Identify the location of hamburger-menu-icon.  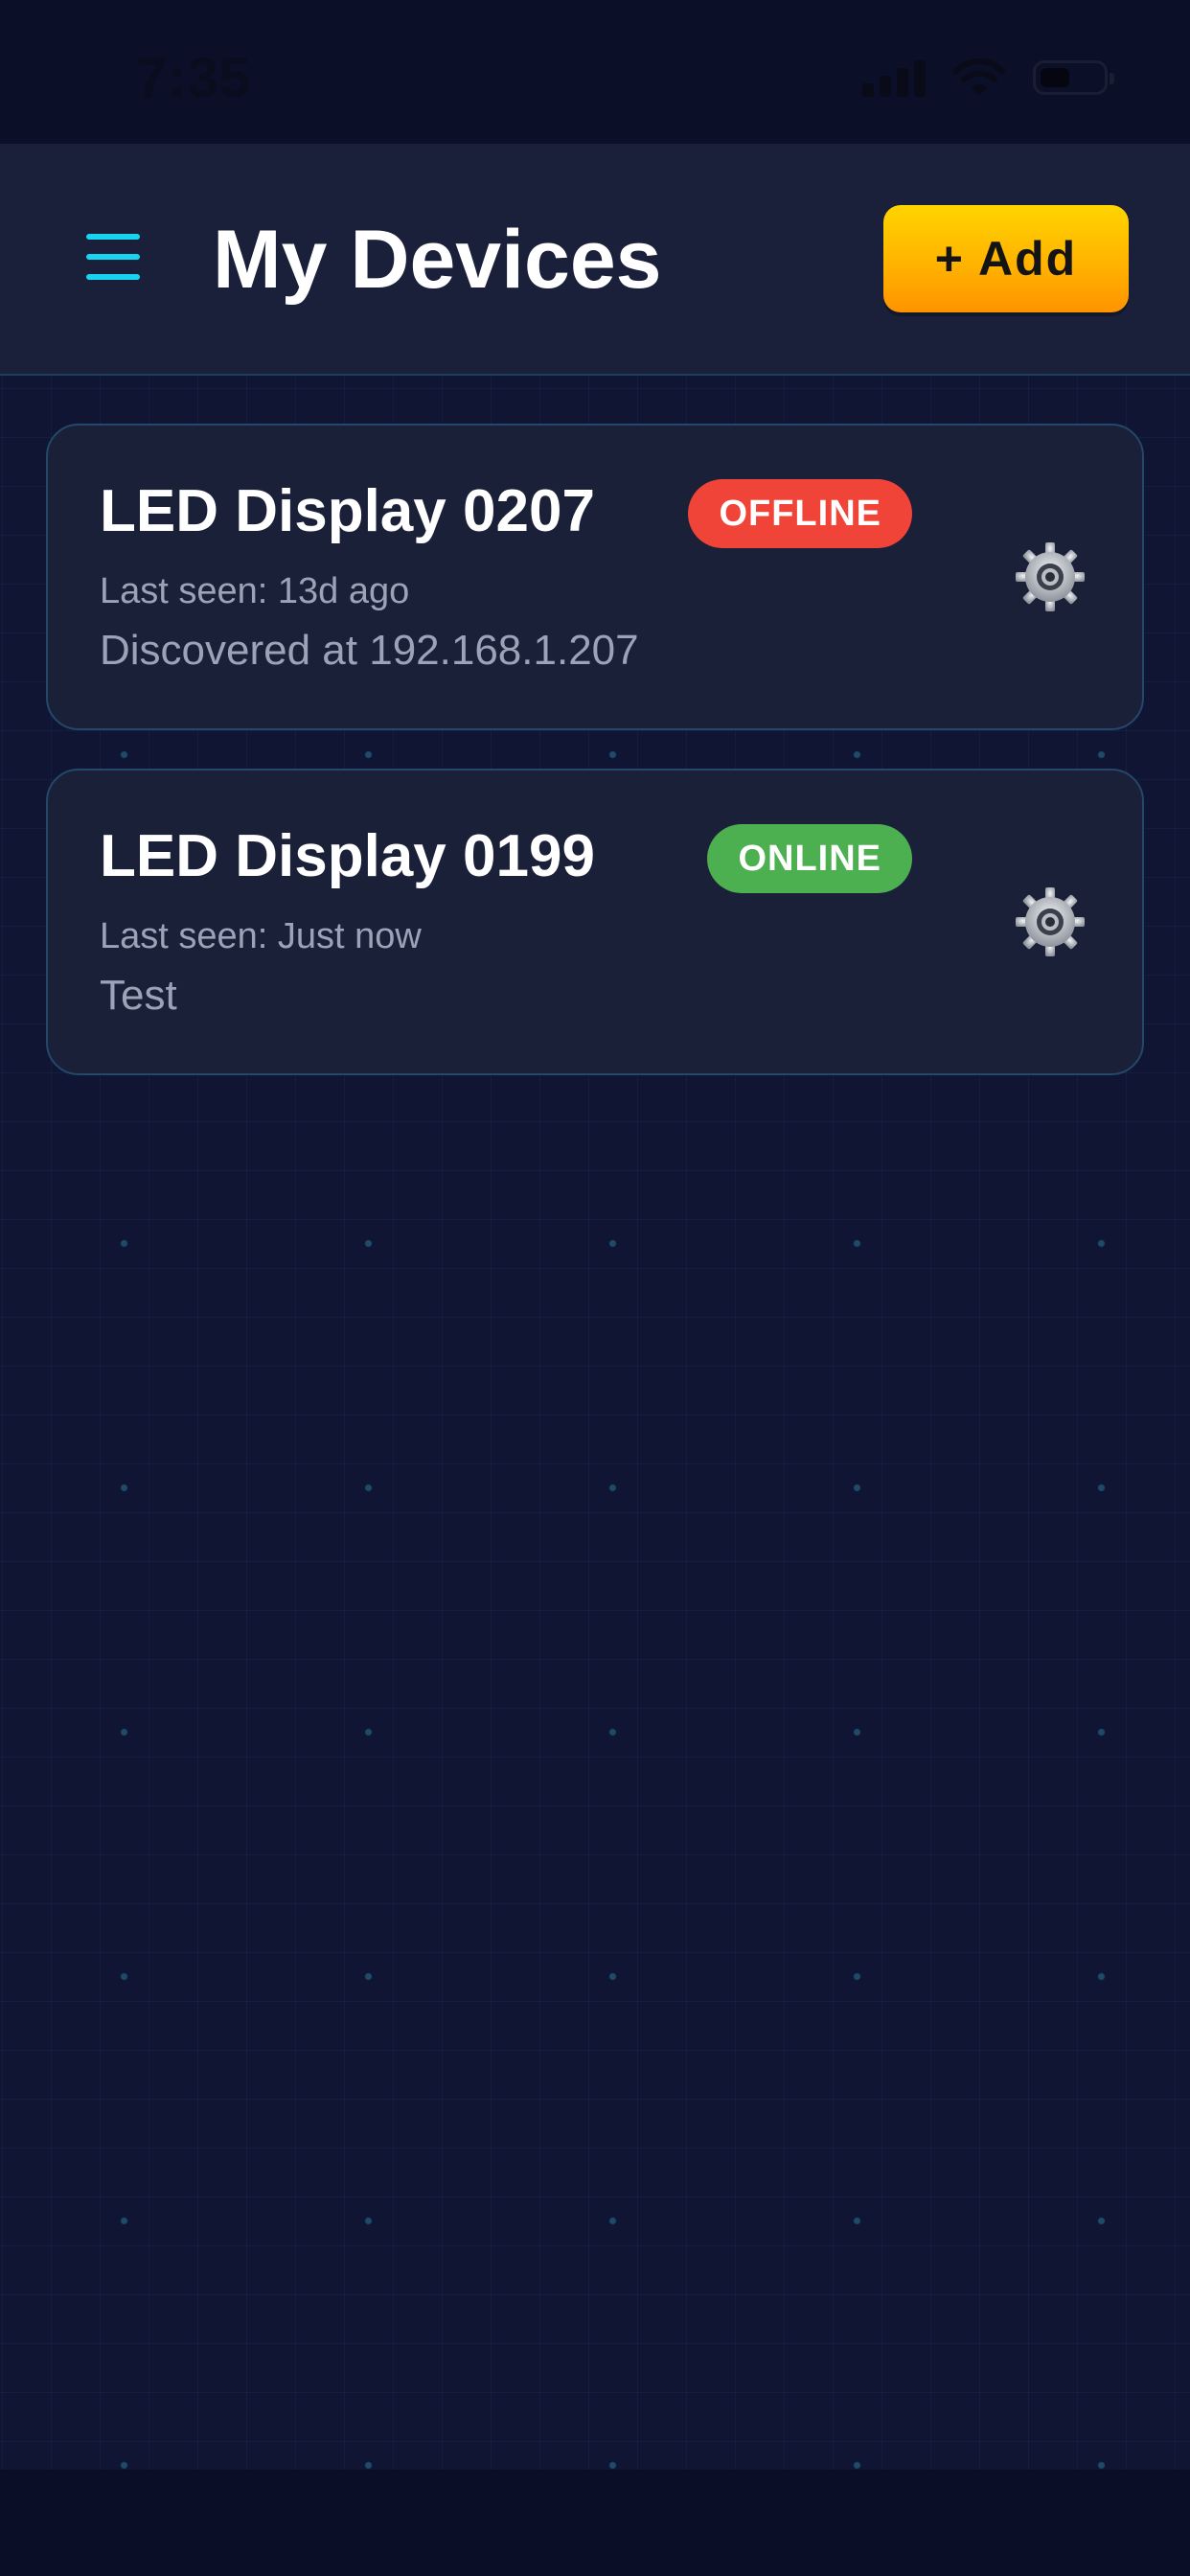
(113, 257).